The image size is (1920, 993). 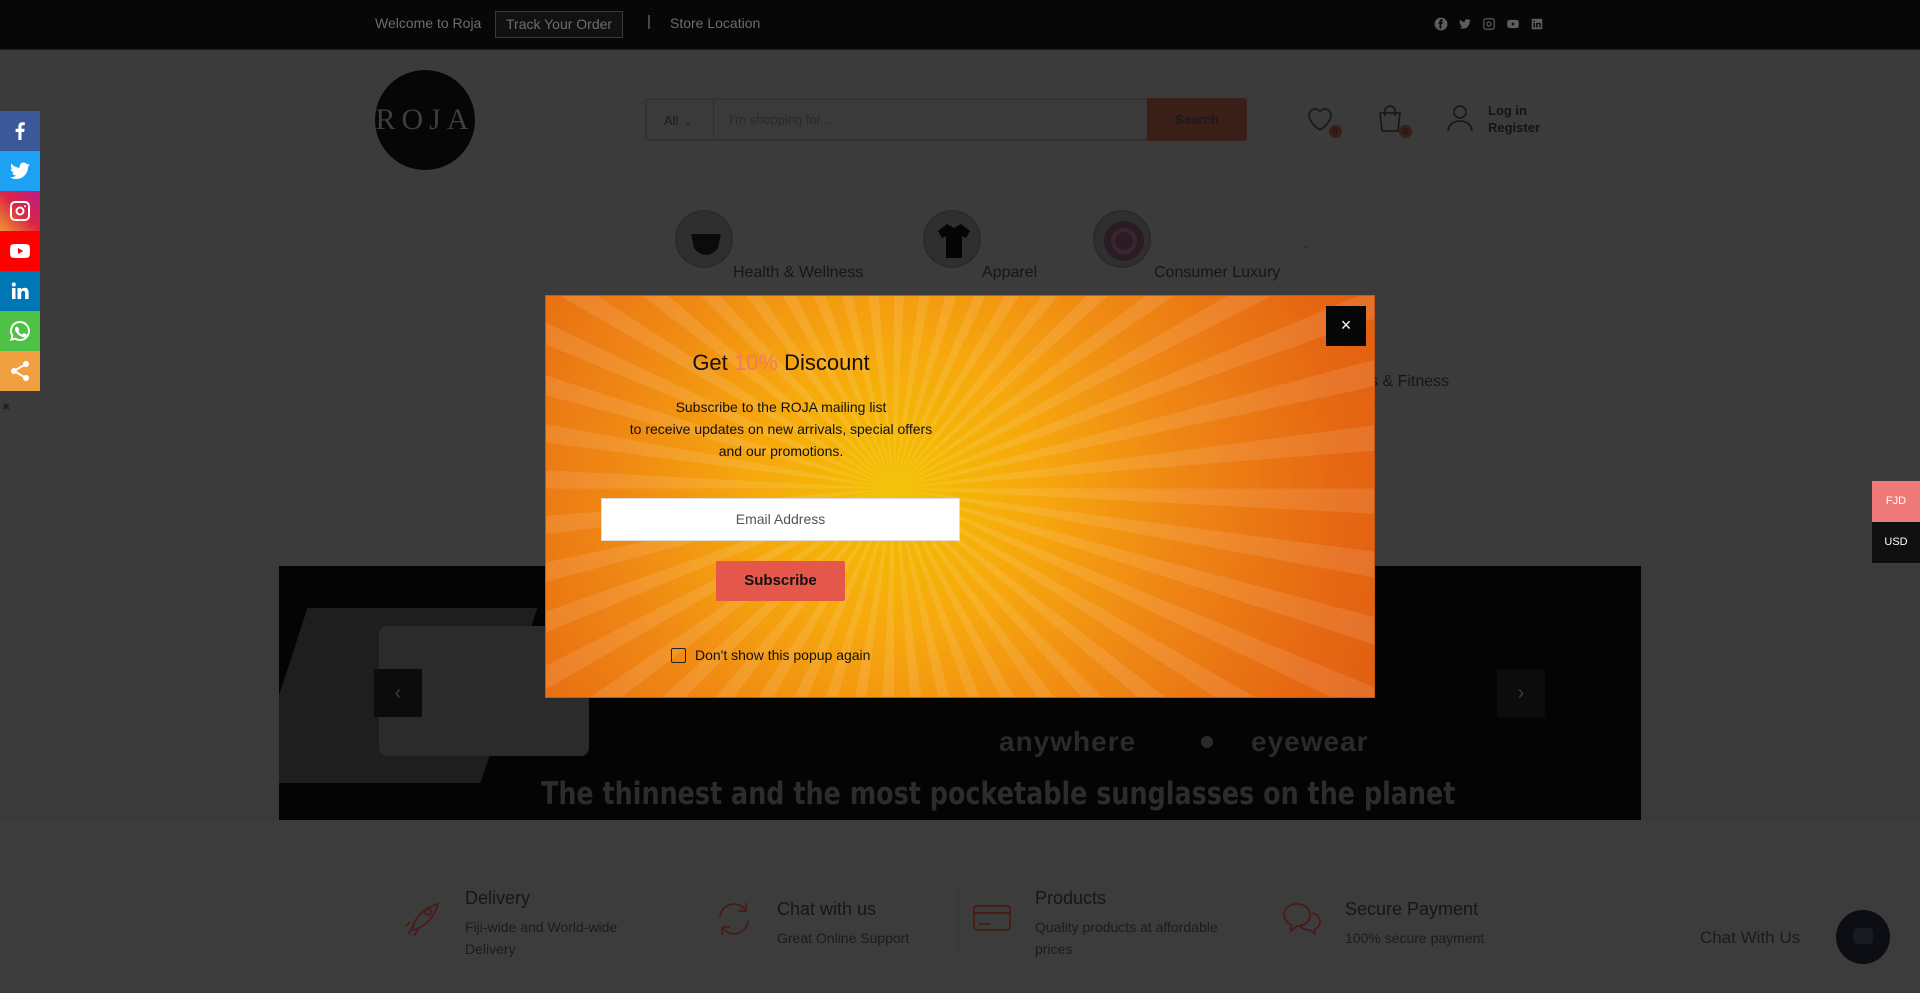 What do you see at coordinates (946, 119) in the screenshot?
I see `search-bar: All ⌄ I'm shopping for... Search` at bounding box center [946, 119].